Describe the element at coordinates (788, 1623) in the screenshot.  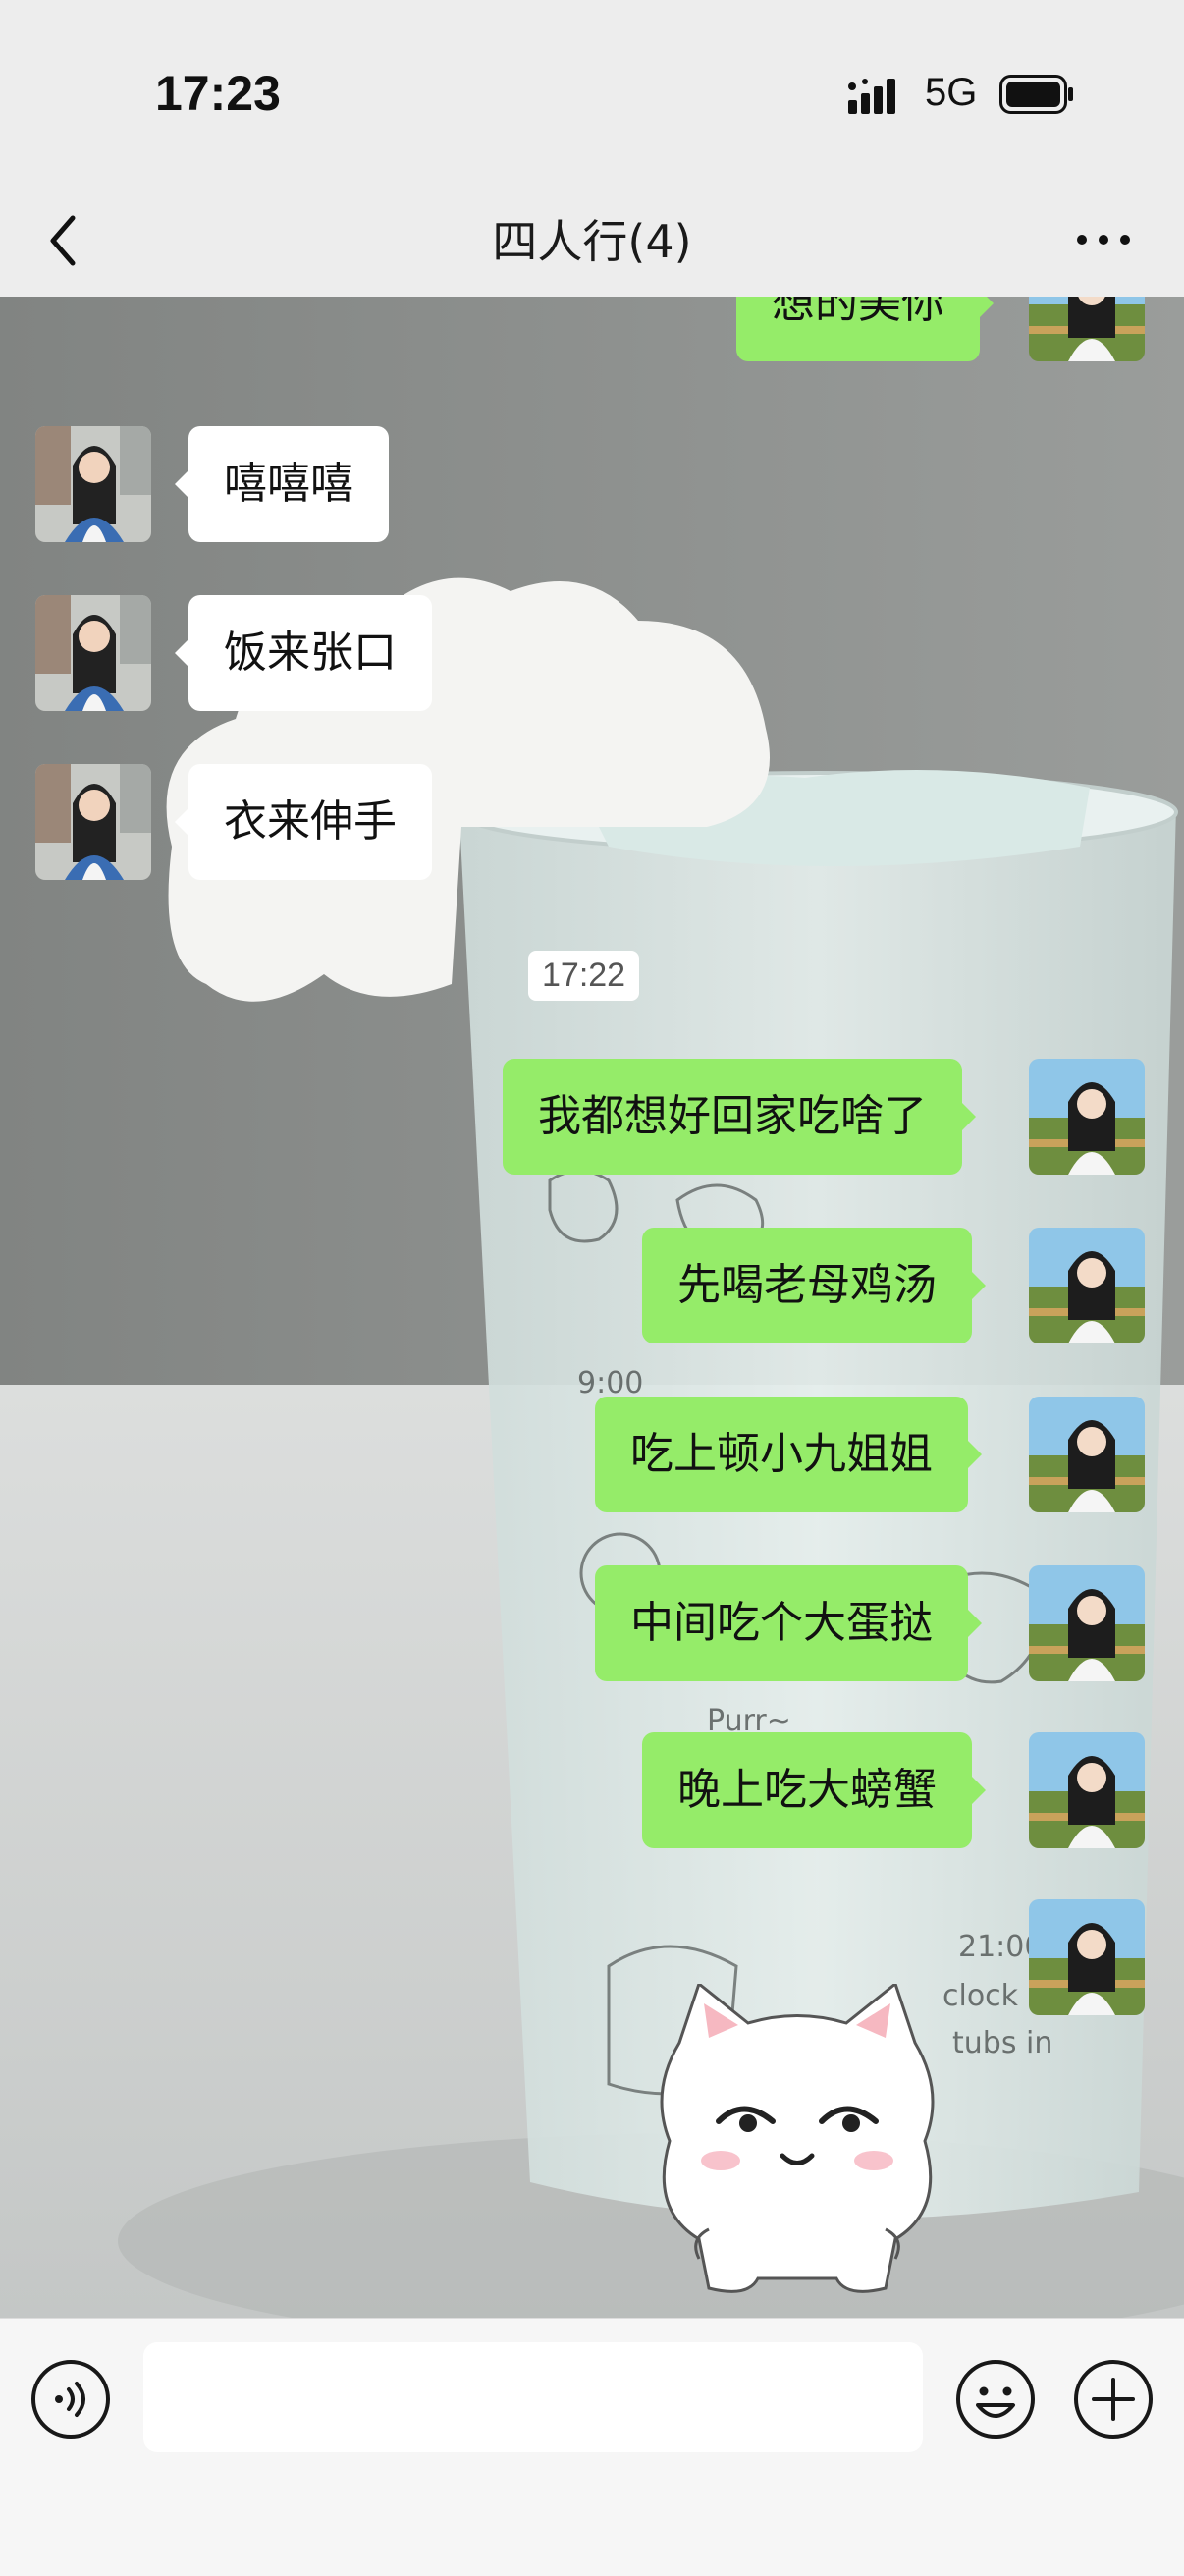
I see `message-bubble-out: 中间吃个大蛋挞` at that location.